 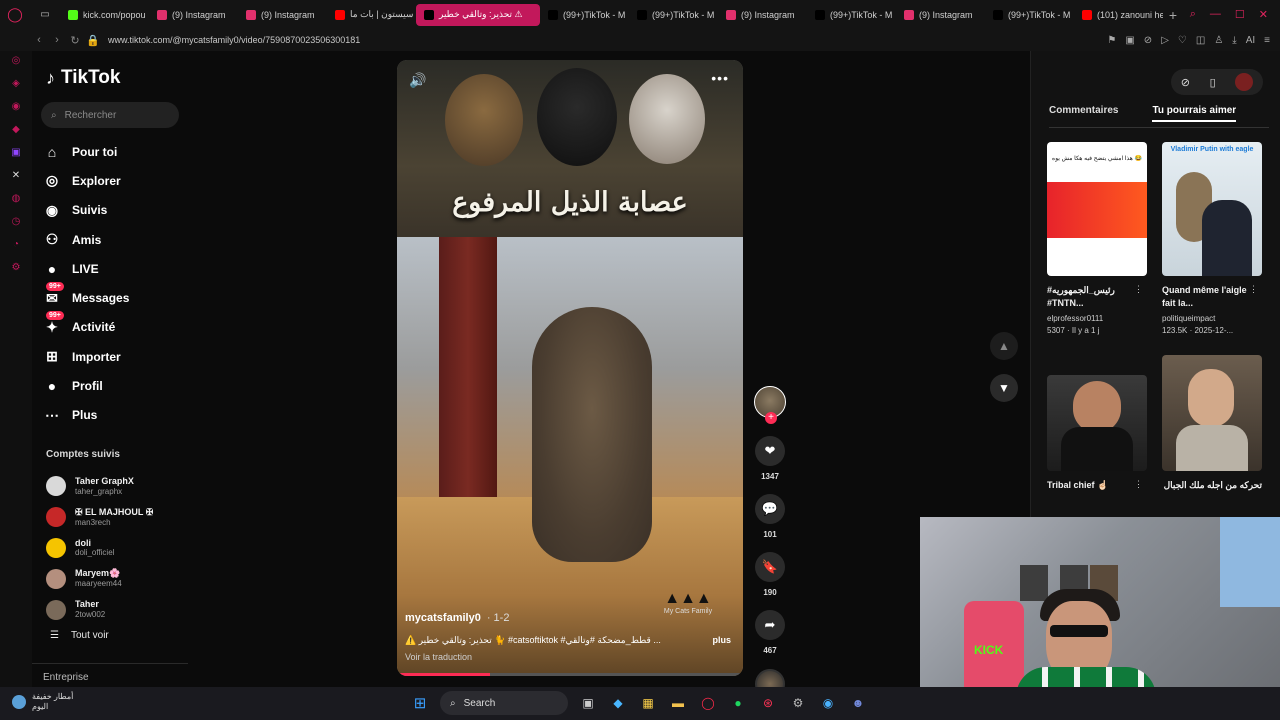 What do you see at coordinates (738, 703) in the screenshot?
I see `spotify-icon: ●` at bounding box center [738, 703].